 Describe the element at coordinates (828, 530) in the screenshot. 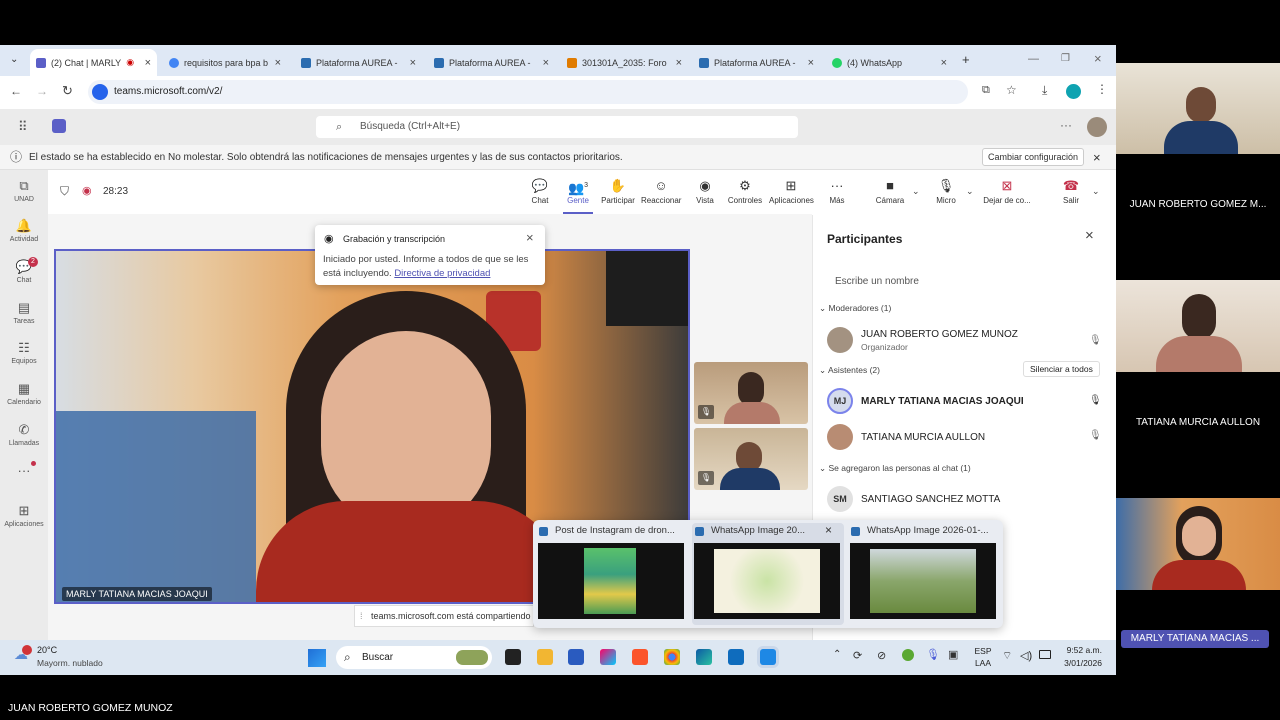

I see `close-thumbnail-icon: ×` at that location.